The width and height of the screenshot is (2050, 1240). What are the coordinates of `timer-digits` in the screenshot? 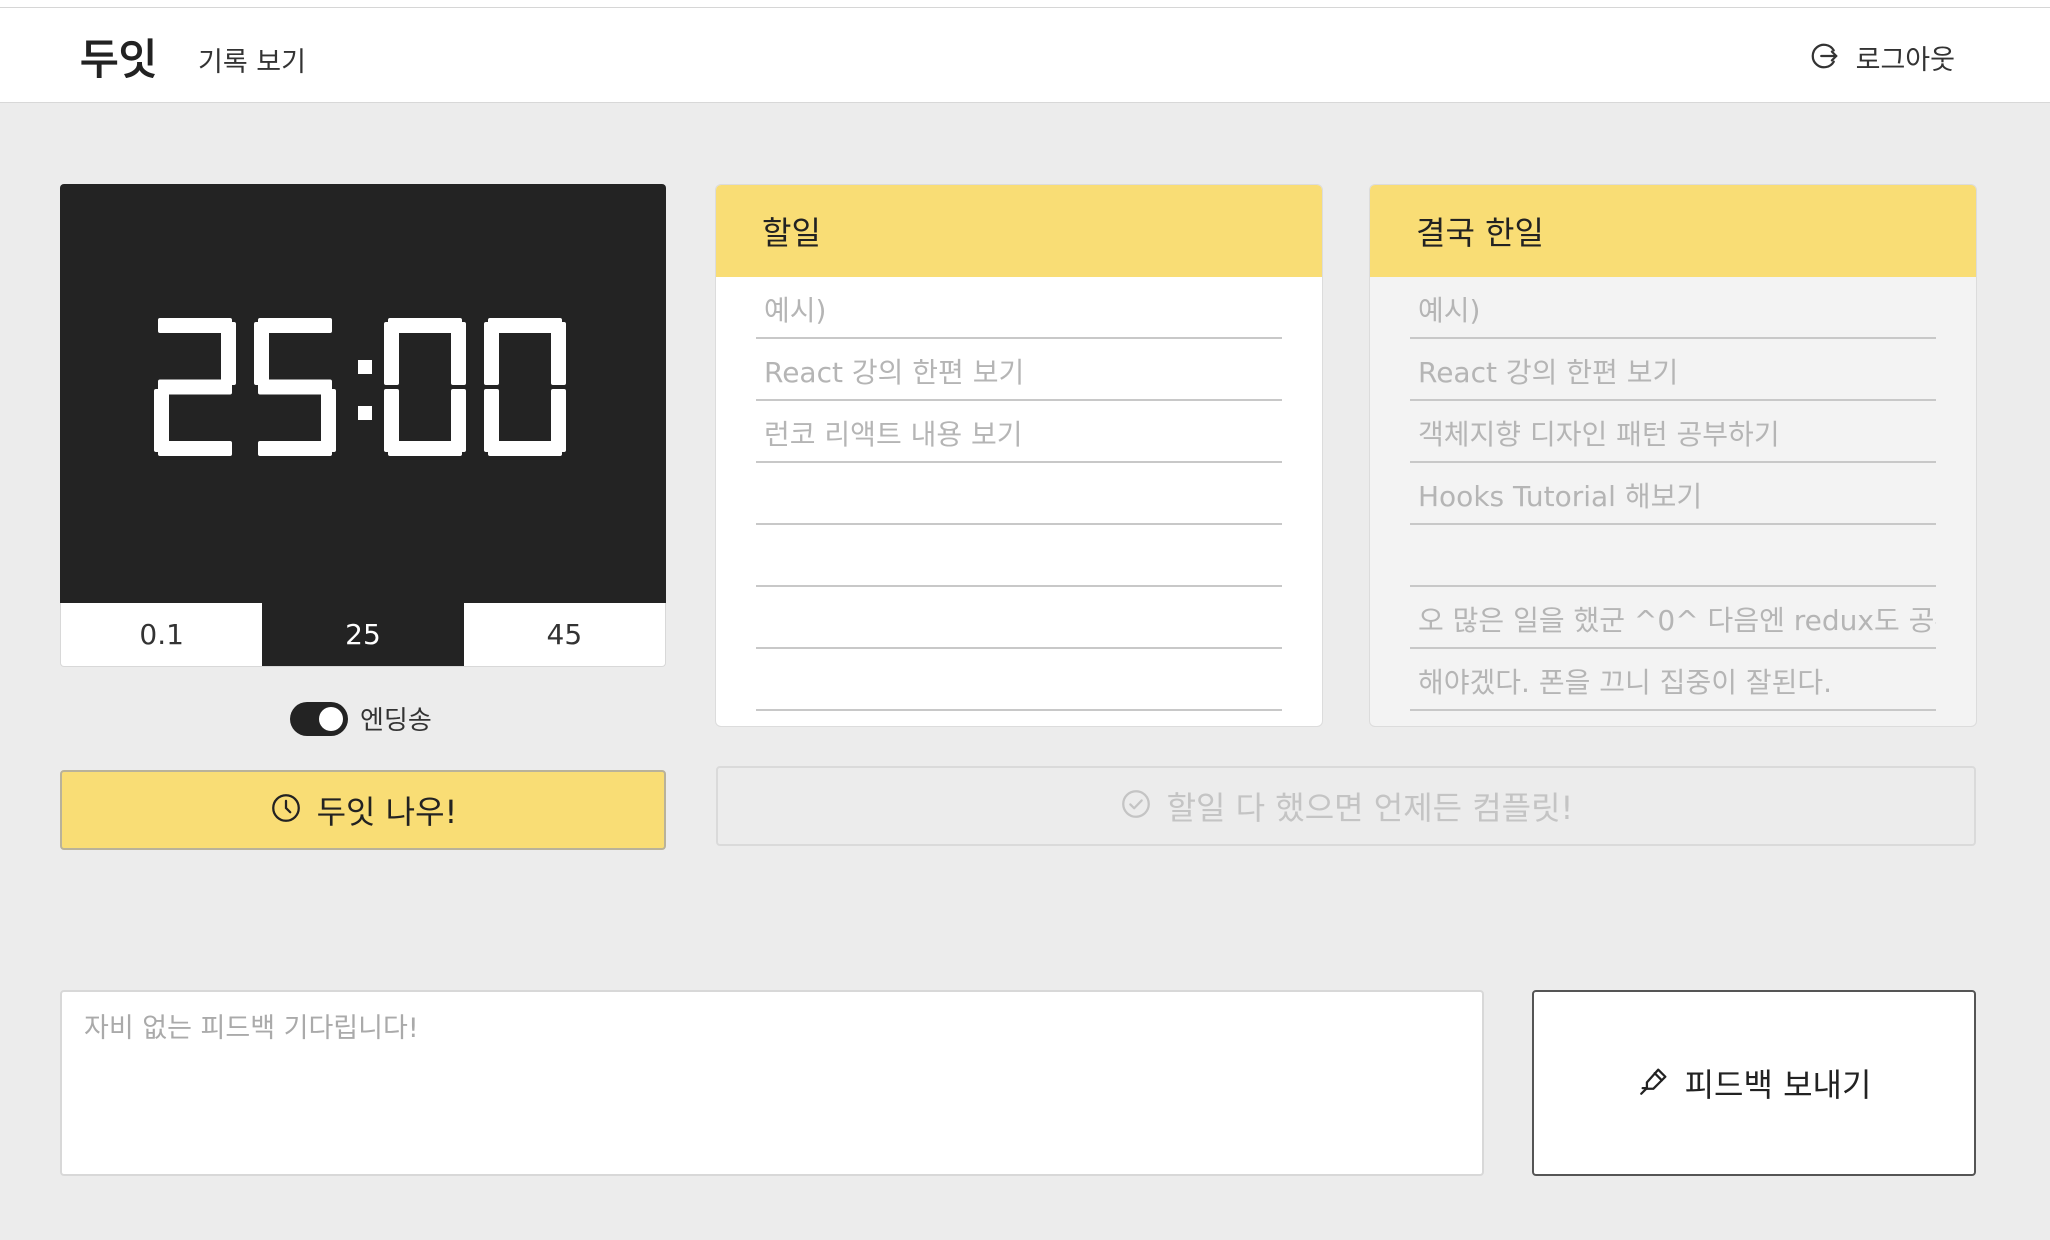 It's located at (360, 387).